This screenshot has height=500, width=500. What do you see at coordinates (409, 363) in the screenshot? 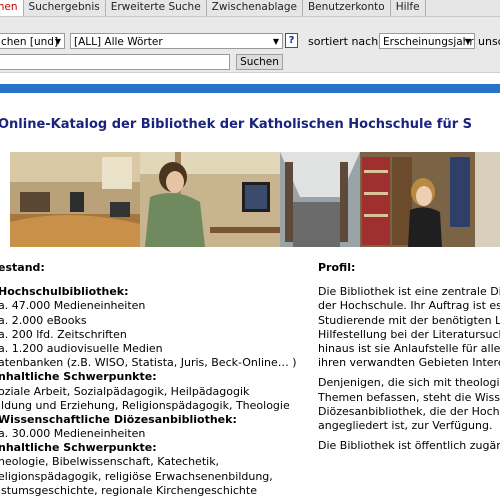
I see `profile-line: ihren verwandten Gebieten Interess` at bounding box center [409, 363].